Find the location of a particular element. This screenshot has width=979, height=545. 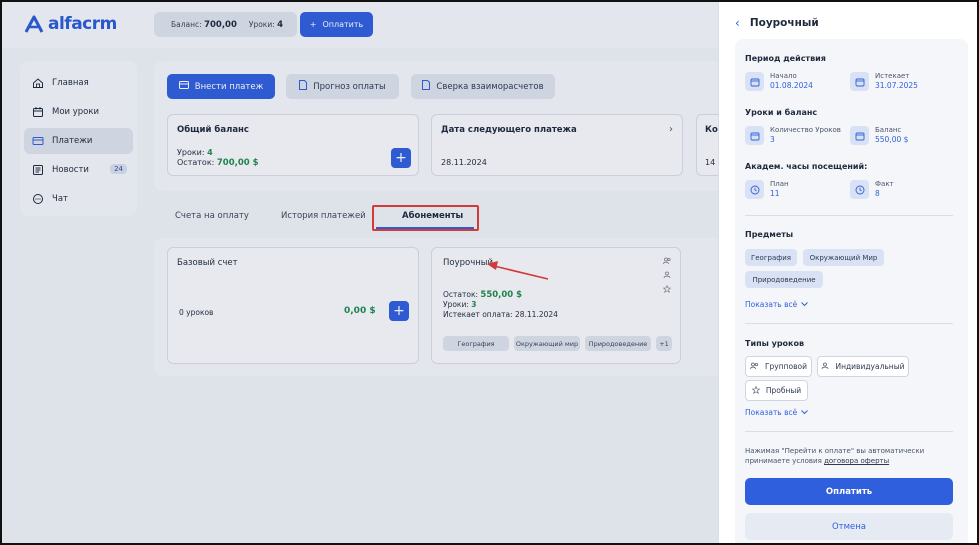

period-end-label: Истекает is located at coordinates (892, 76).